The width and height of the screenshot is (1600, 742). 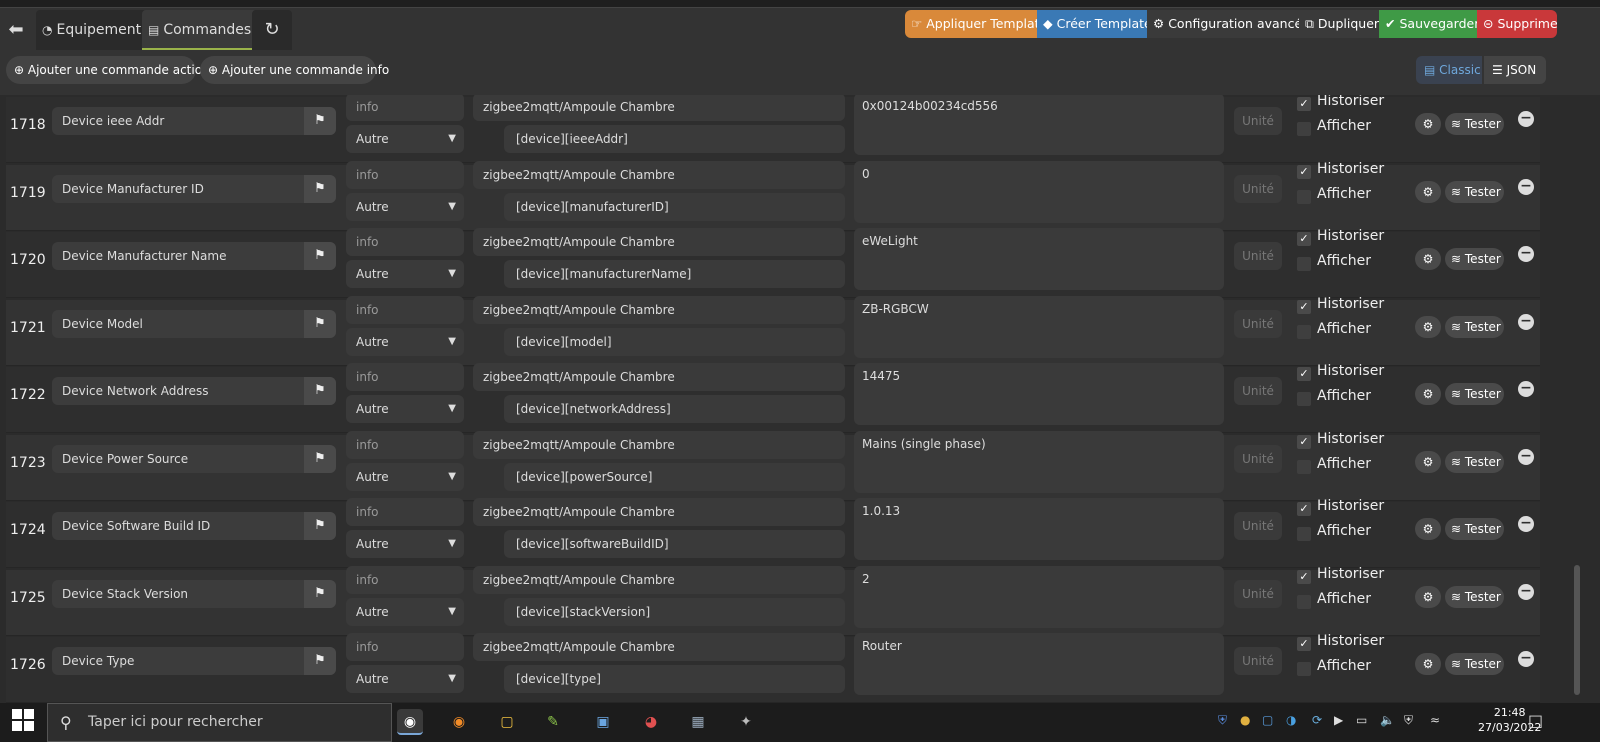 I want to click on apply-template-button: ☞ Appliquer Template, so click(x=971, y=24).